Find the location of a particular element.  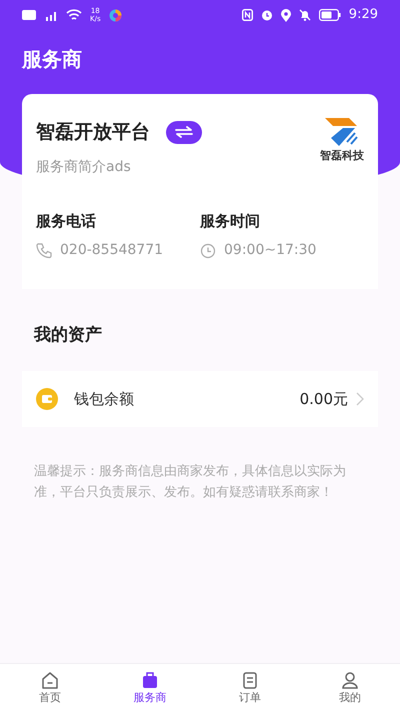

alarm-icon is located at coordinates (266, 15).